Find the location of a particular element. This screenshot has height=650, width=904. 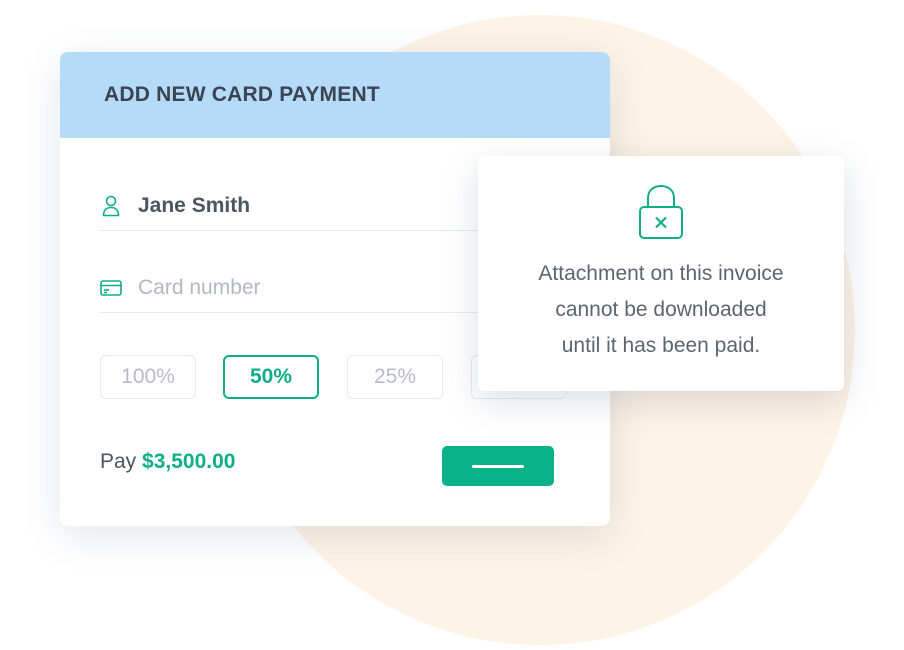

pay-button is located at coordinates (498, 466).